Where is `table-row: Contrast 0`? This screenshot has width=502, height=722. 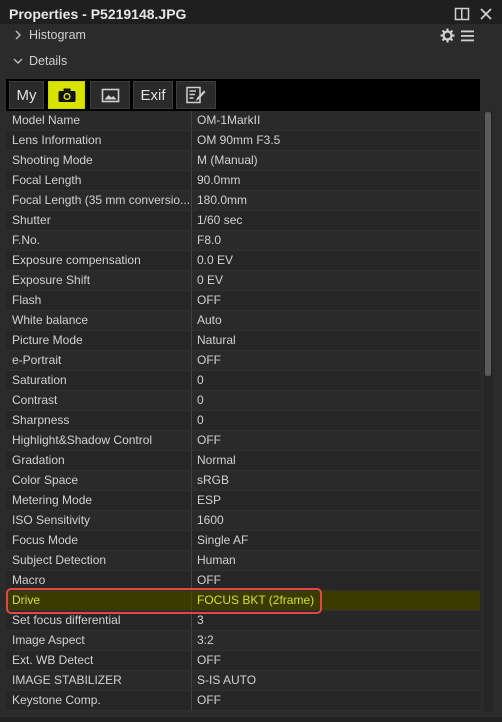 table-row: Contrast 0 is located at coordinates (243, 401).